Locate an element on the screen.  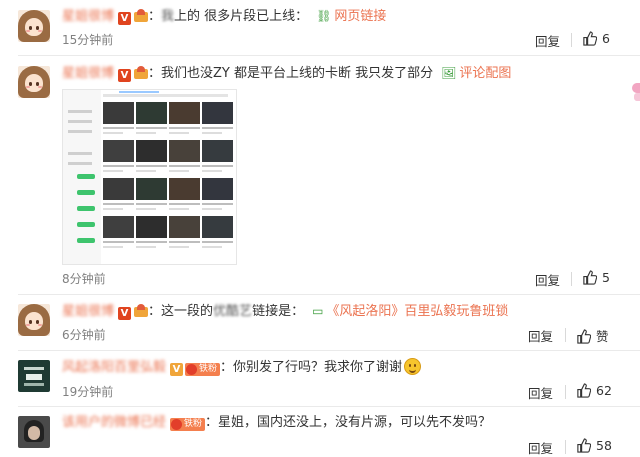
like-label: 赞 is located at coordinates (602, 336).